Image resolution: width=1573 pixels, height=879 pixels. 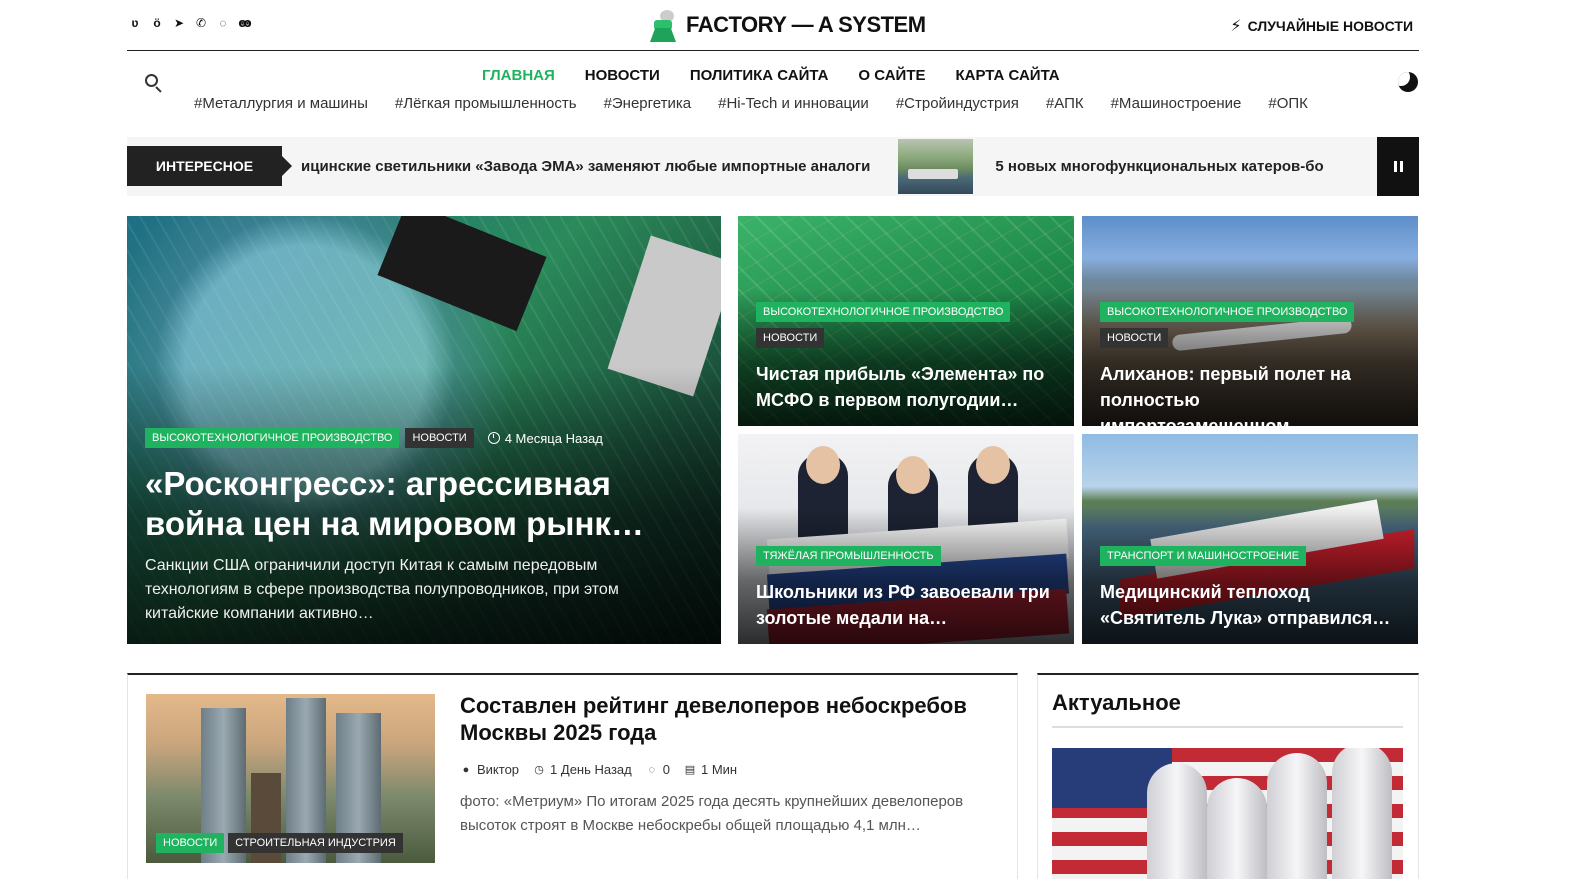 I want to click on post-thumbnail: НОВОСТИ СТРОИТЕЛЬНАЯ ИНДУСТРИЯ, so click(x=290, y=778).